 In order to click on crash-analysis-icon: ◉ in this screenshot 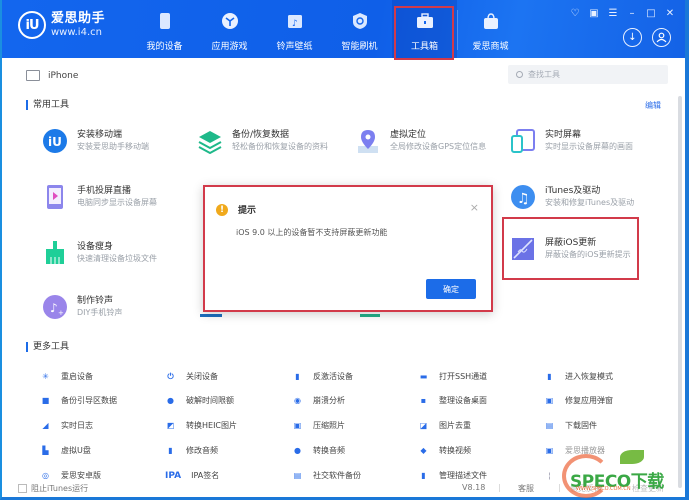, I will do `click(297, 400)`.